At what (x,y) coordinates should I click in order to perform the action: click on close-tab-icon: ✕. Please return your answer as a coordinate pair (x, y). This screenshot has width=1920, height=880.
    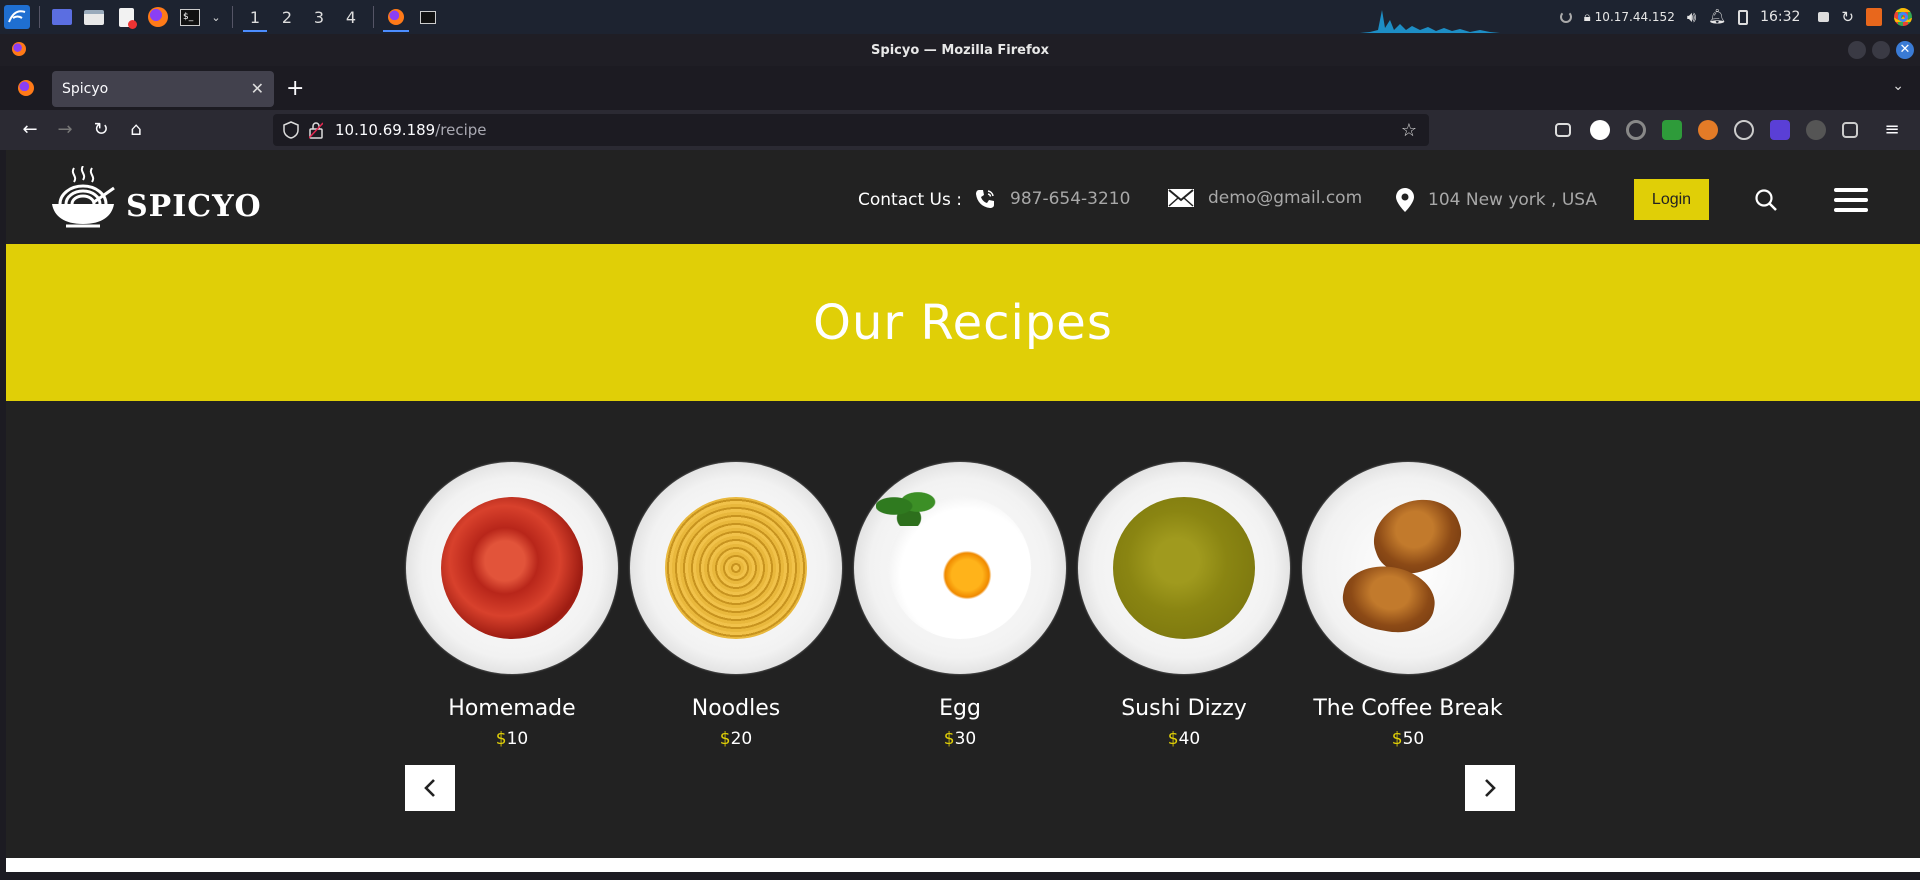
    Looking at the image, I should click on (257, 88).